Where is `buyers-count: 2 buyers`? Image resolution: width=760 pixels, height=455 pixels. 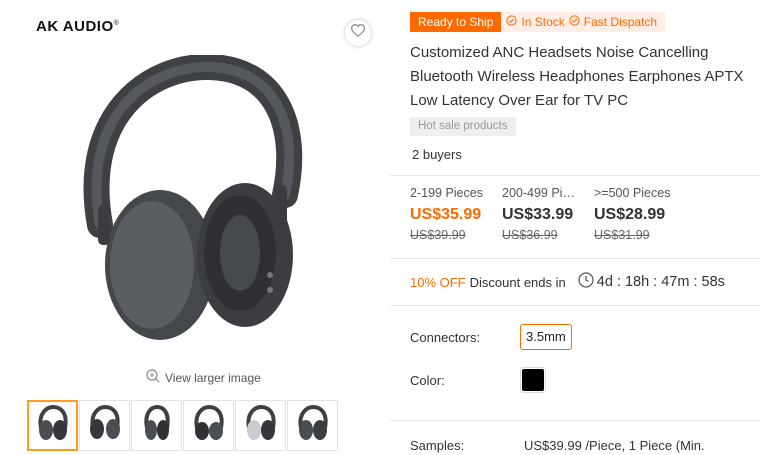 buyers-count: 2 buyers is located at coordinates (437, 154).